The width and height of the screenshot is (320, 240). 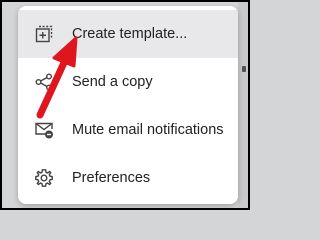 I want to click on add-template-icon, so click(x=44, y=34).